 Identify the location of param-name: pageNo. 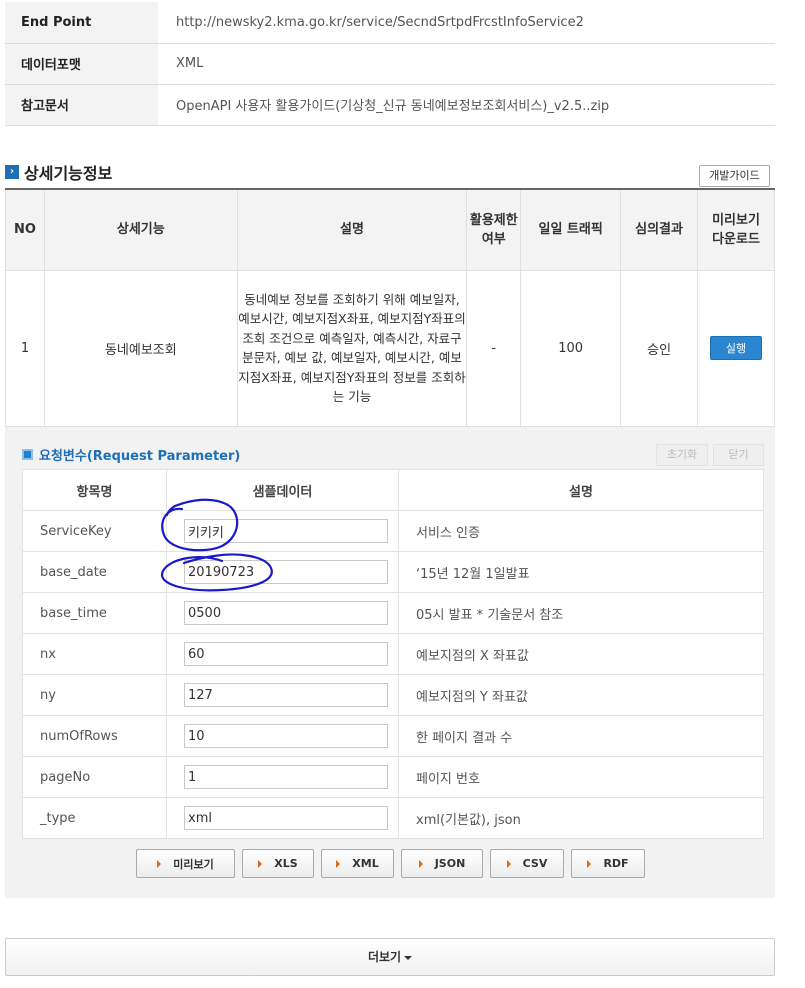
(94, 777).